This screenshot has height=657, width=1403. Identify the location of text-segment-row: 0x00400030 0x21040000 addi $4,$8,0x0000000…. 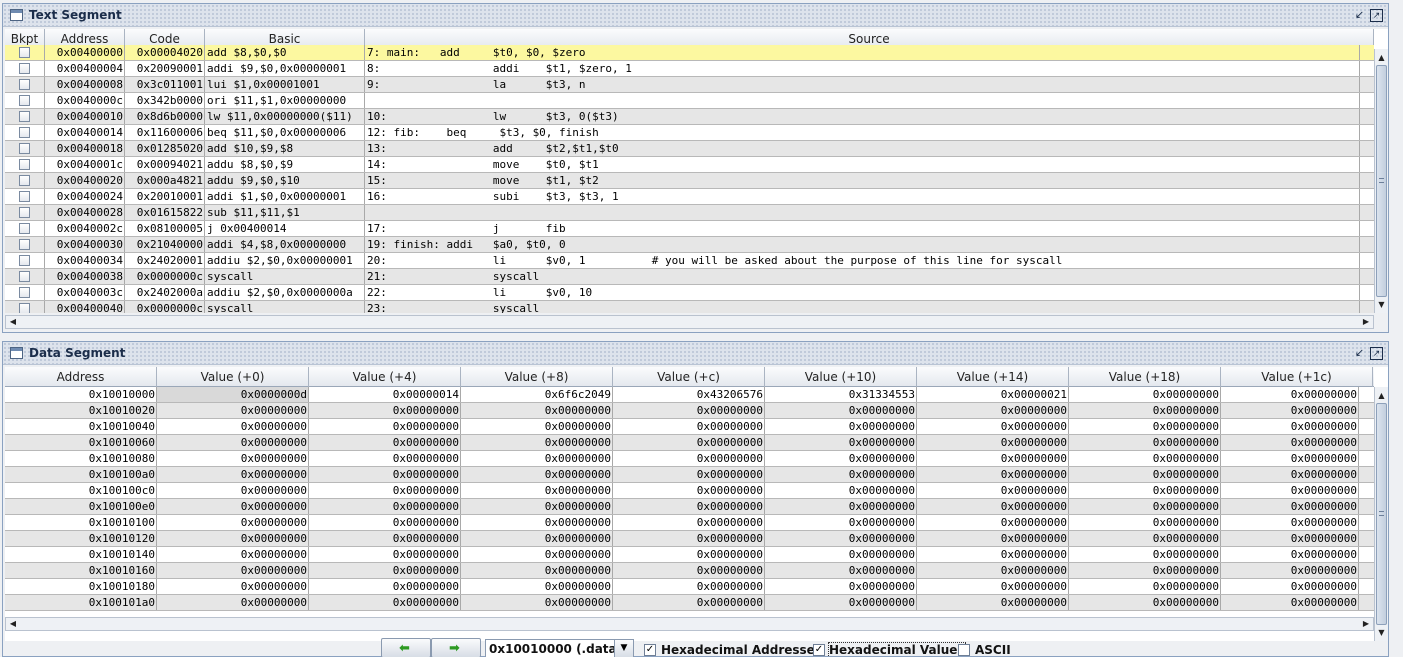
(689, 245).